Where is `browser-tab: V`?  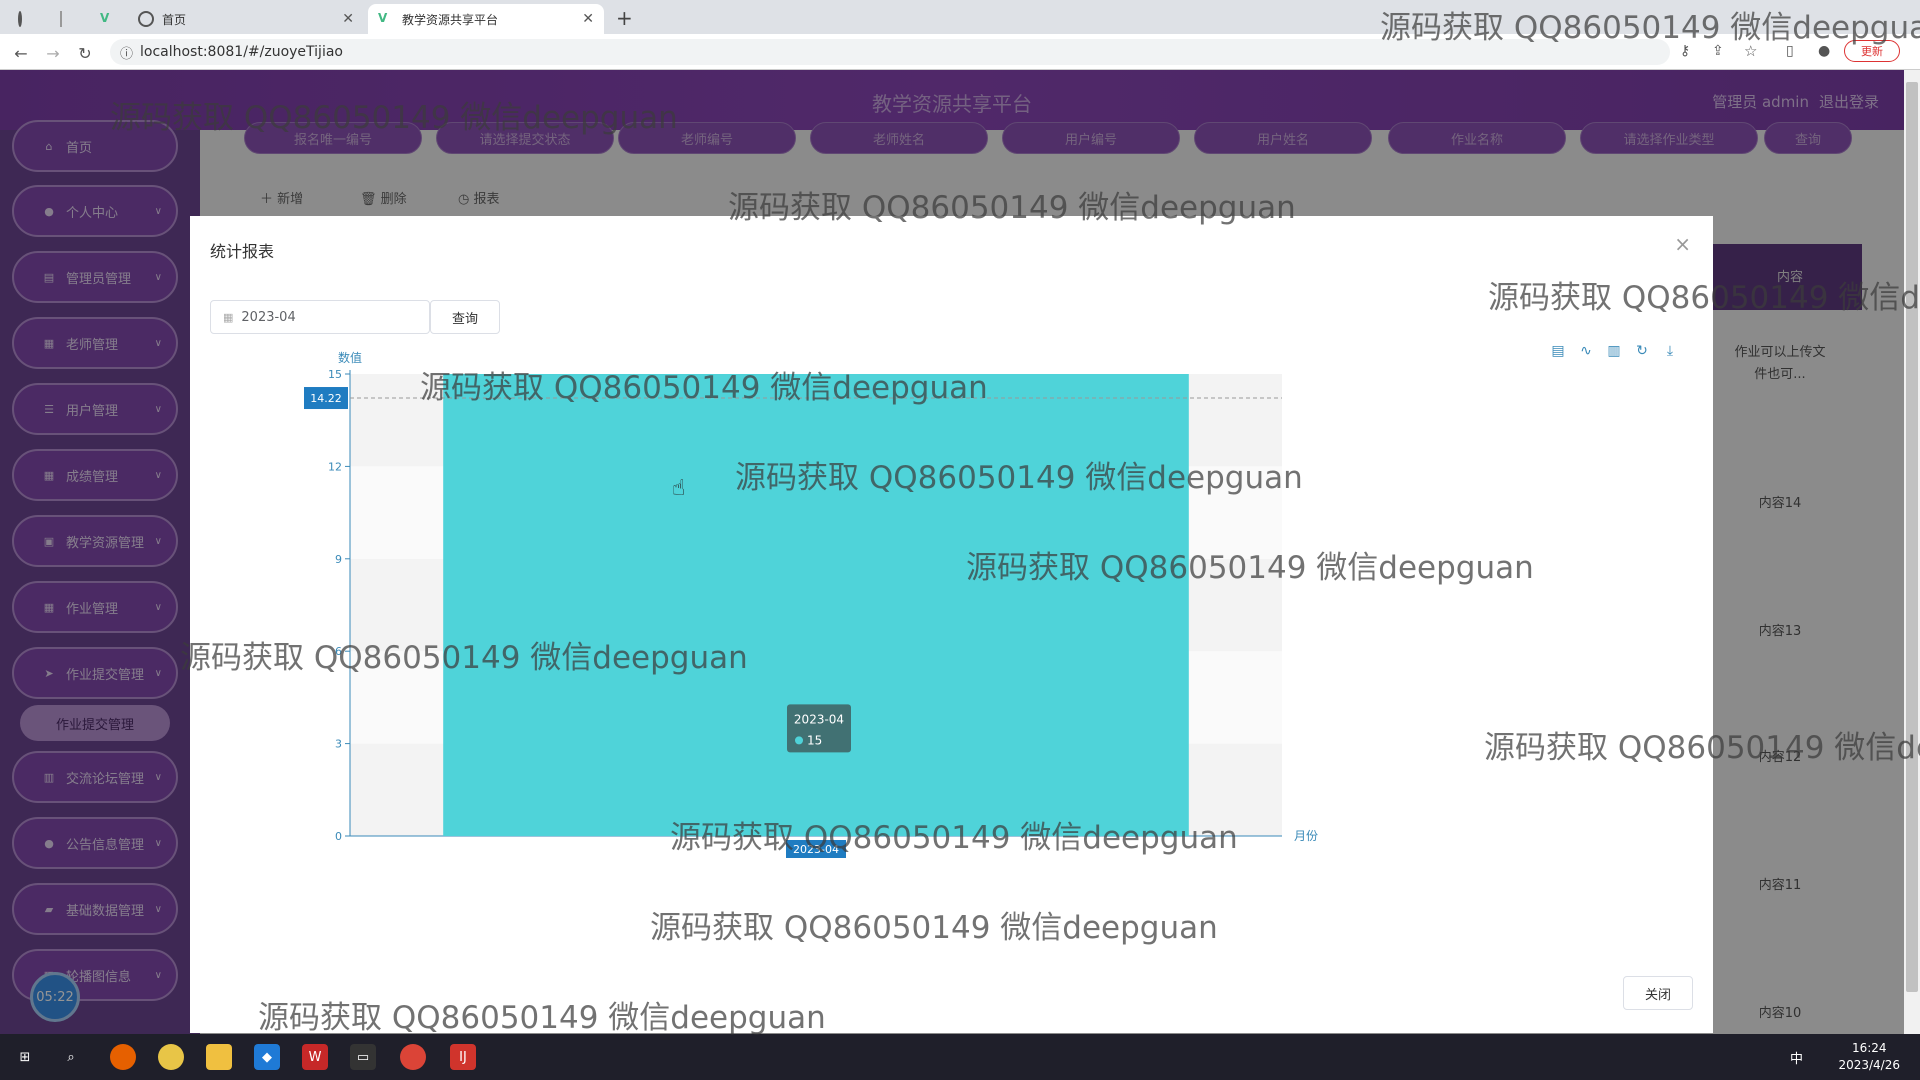
browser-tab: V is located at coordinates (105, 19).